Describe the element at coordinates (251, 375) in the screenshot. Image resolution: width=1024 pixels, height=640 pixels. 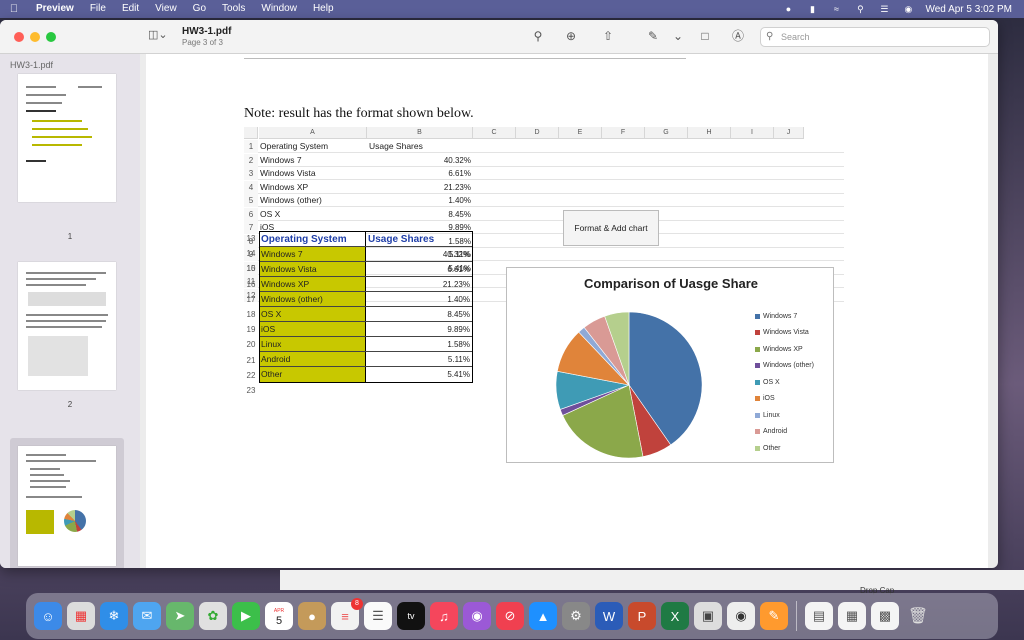
I see `row-number: 22` at that location.